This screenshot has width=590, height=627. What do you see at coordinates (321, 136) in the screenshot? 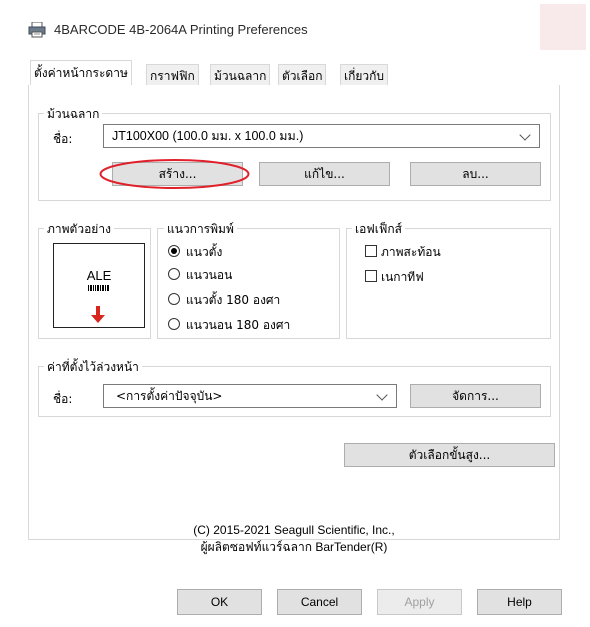
I see `stock-name-dropdown: JT100X00 (100.0 มม. x 100.0 มม.)` at bounding box center [321, 136].